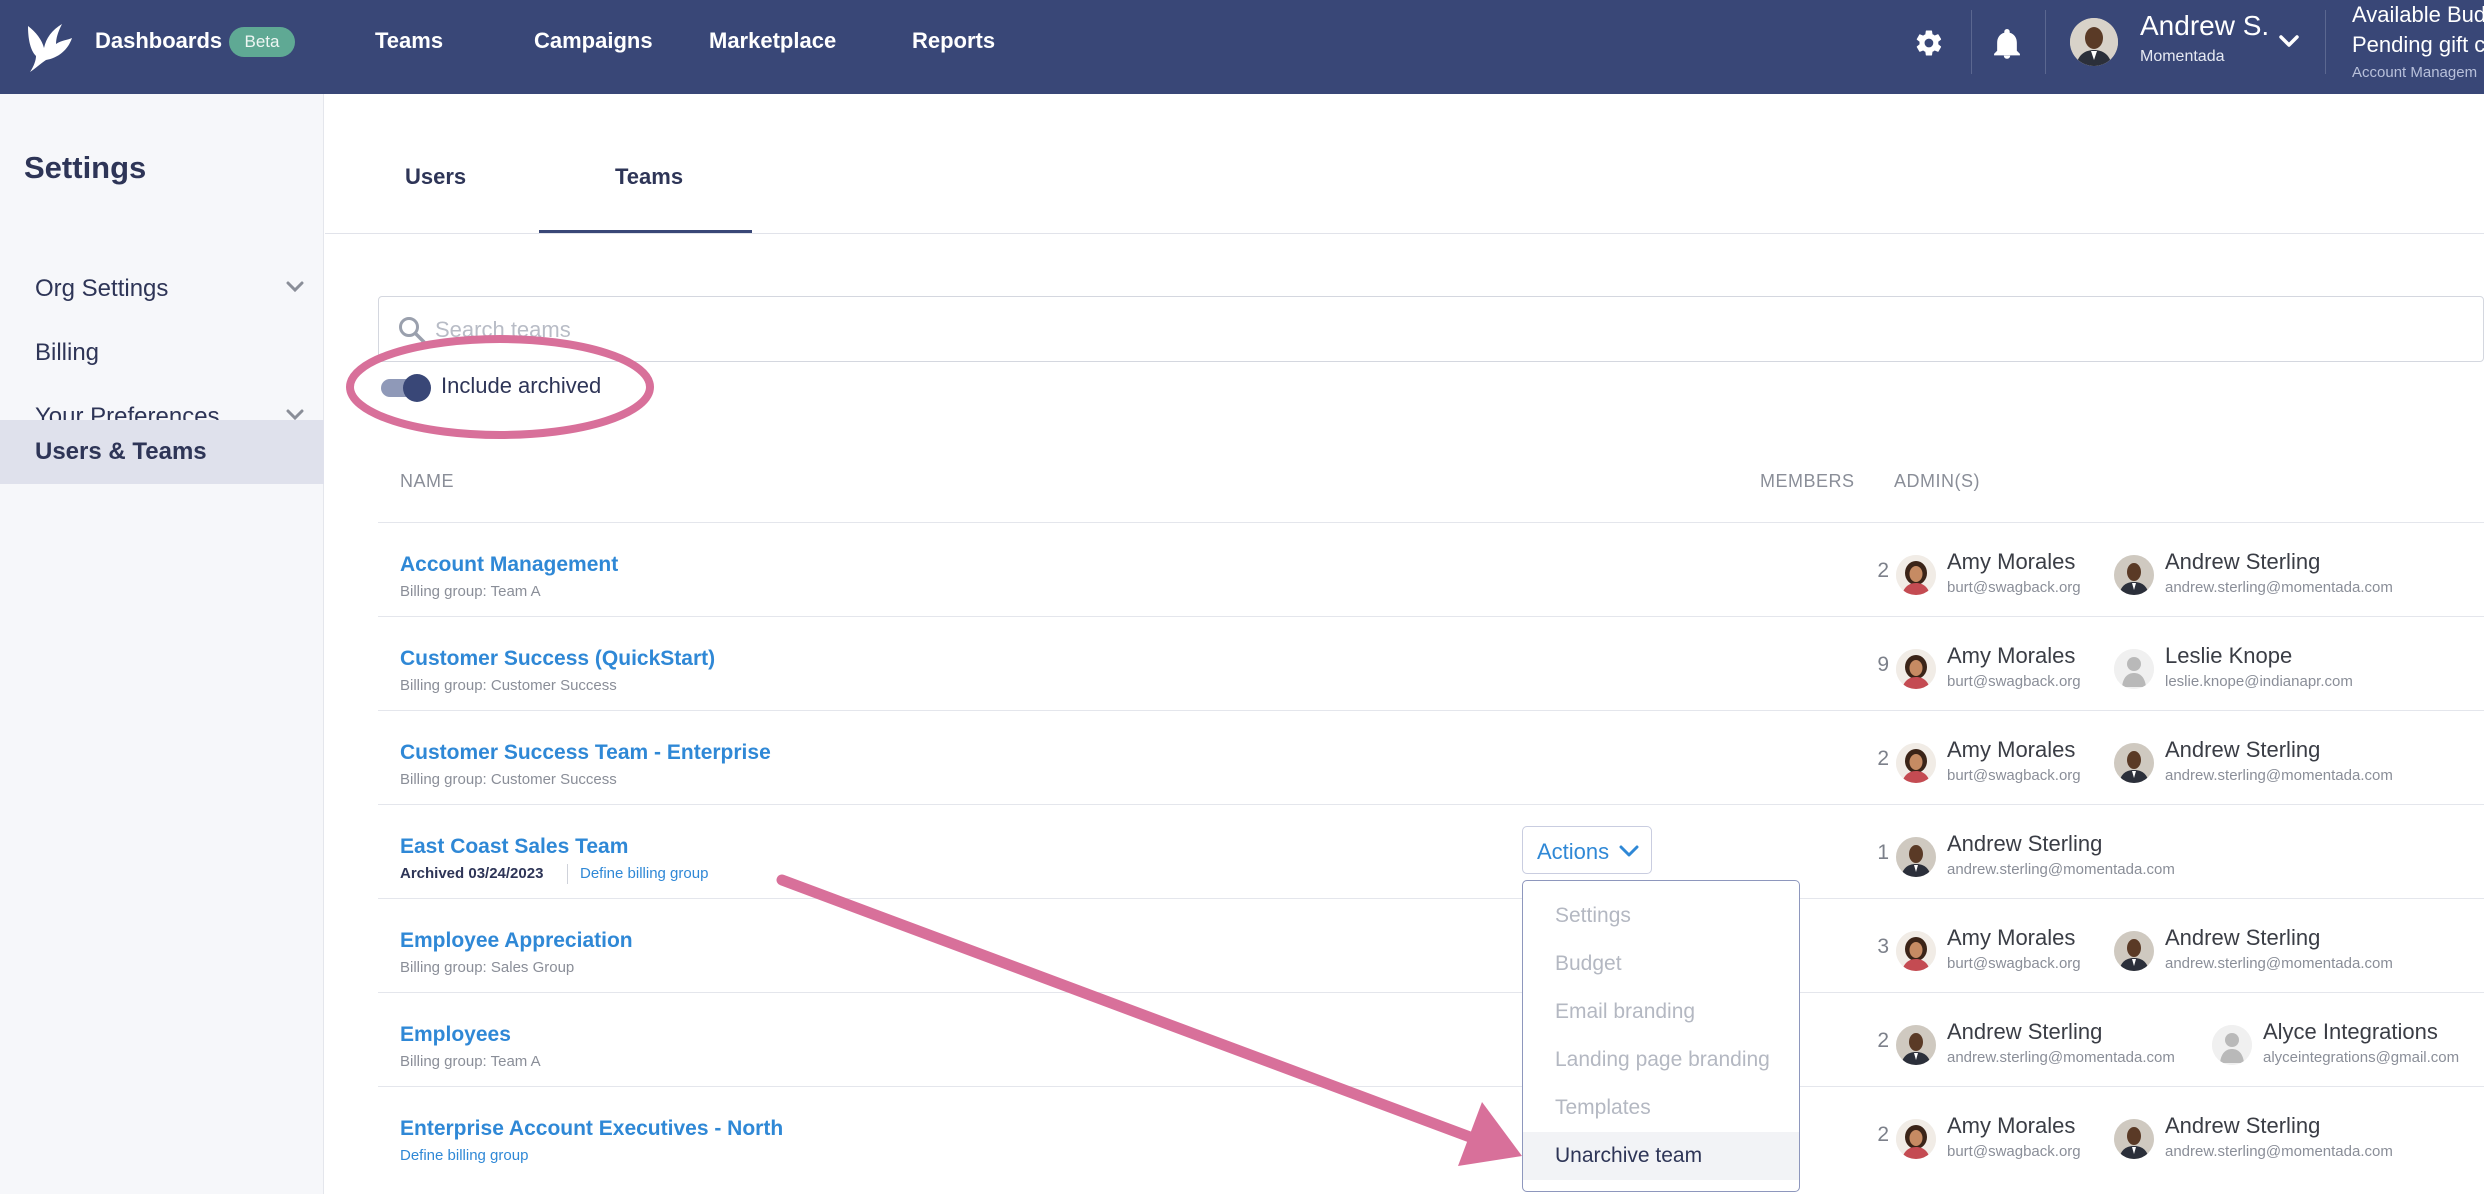  Describe the element at coordinates (455, 1035) in the screenshot. I see `team-name-link: Employees` at that location.